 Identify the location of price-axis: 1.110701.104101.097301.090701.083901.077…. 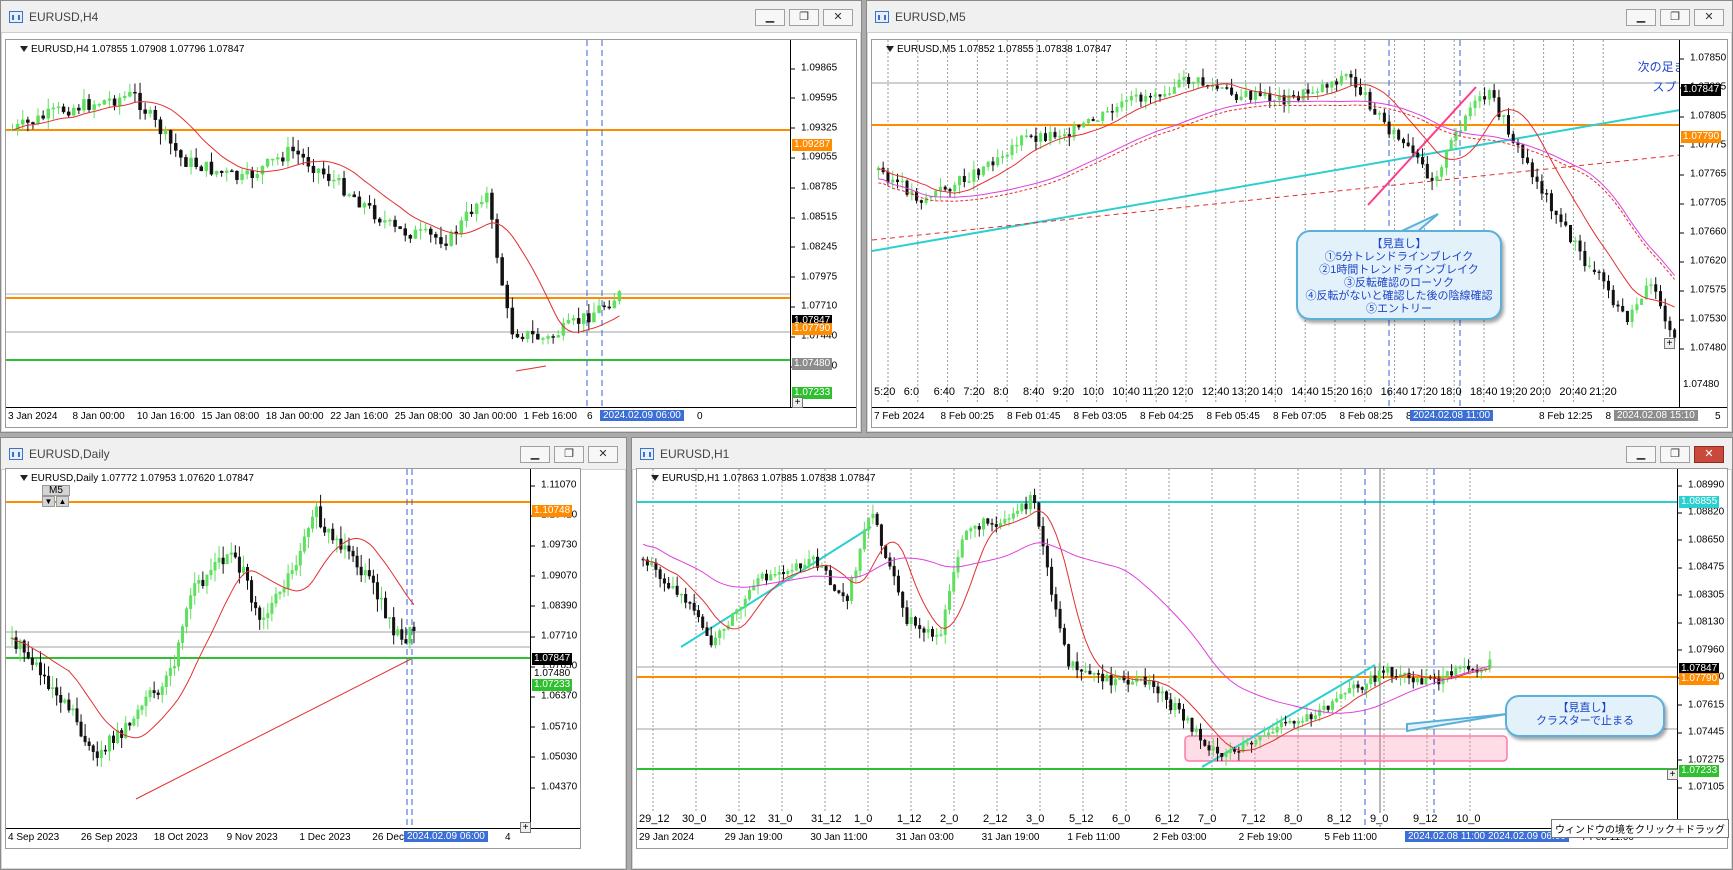
(555, 648).